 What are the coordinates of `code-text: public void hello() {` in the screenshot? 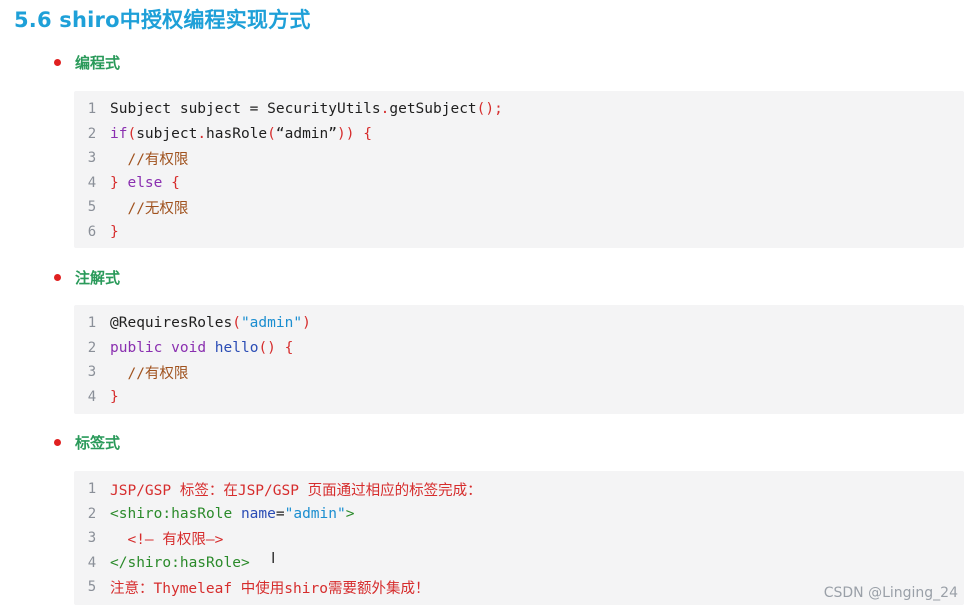 It's located at (201, 348).